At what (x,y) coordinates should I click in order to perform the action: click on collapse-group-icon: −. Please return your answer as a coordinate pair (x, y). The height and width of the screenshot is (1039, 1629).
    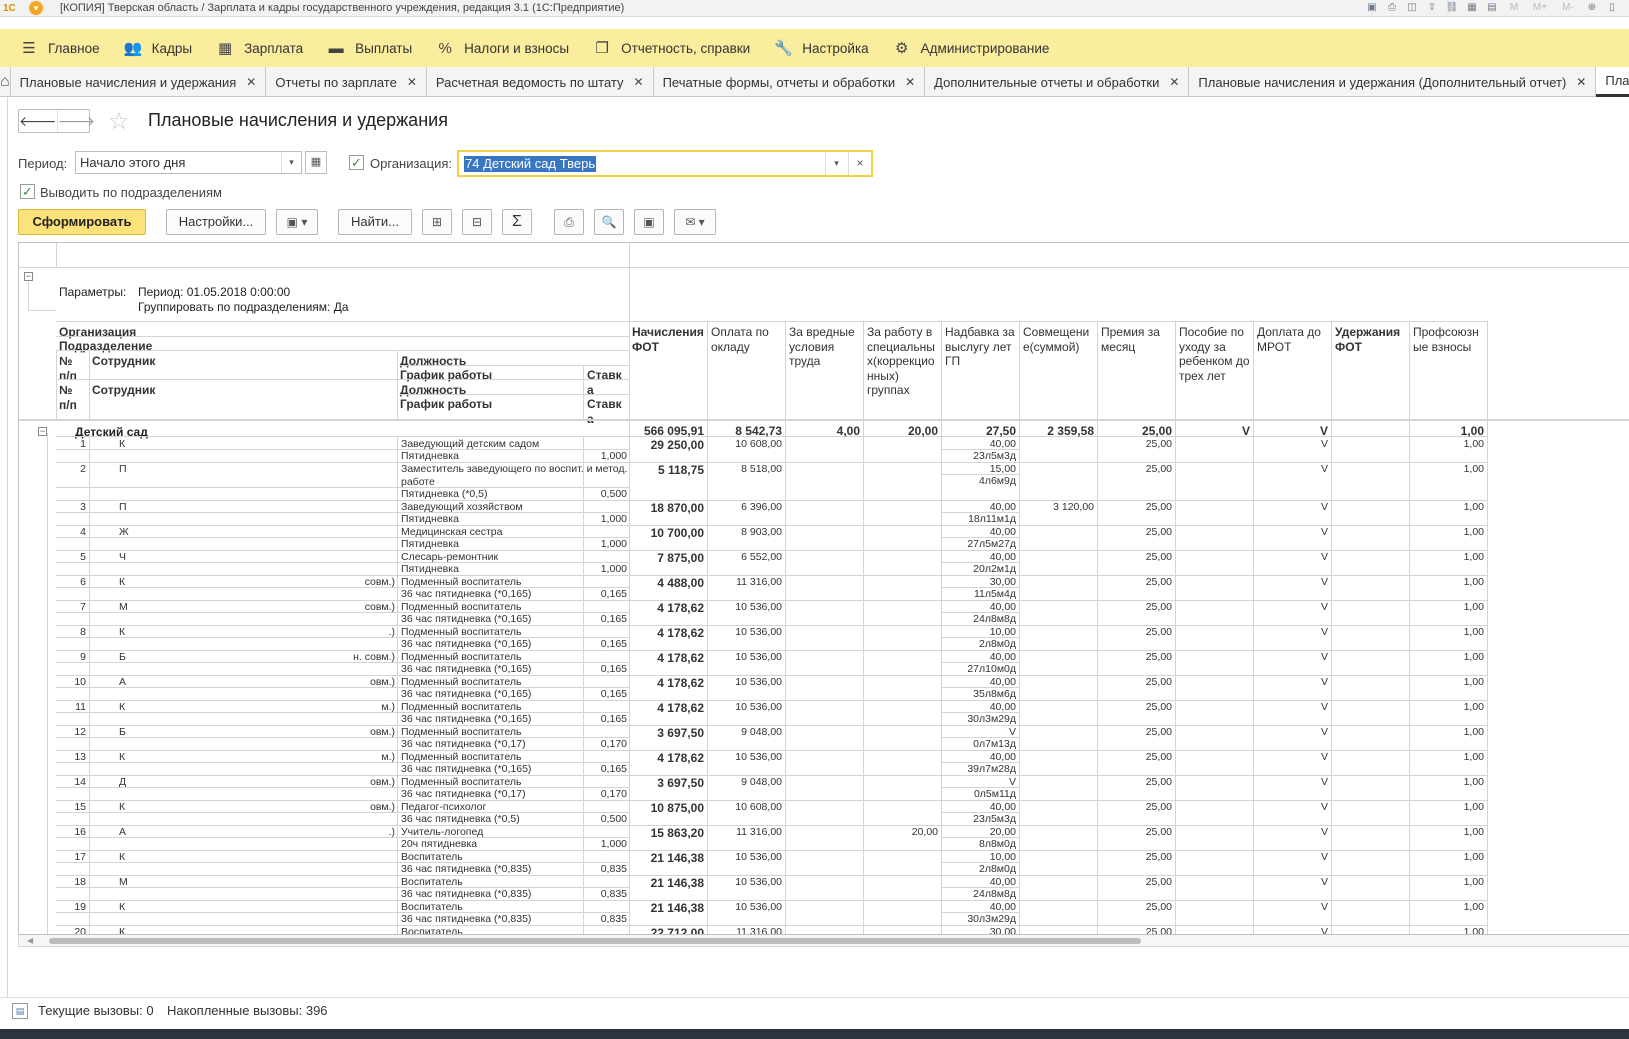
    Looking at the image, I should click on (42, 431).